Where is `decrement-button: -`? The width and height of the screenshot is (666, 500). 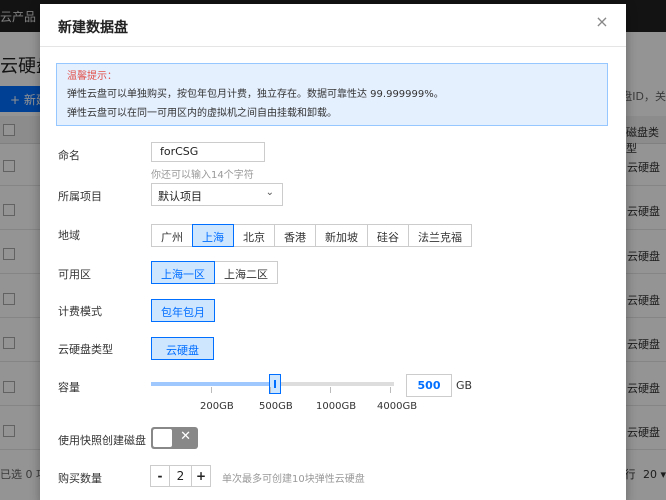 decrement-button: - is located at coordinates (160, 476).